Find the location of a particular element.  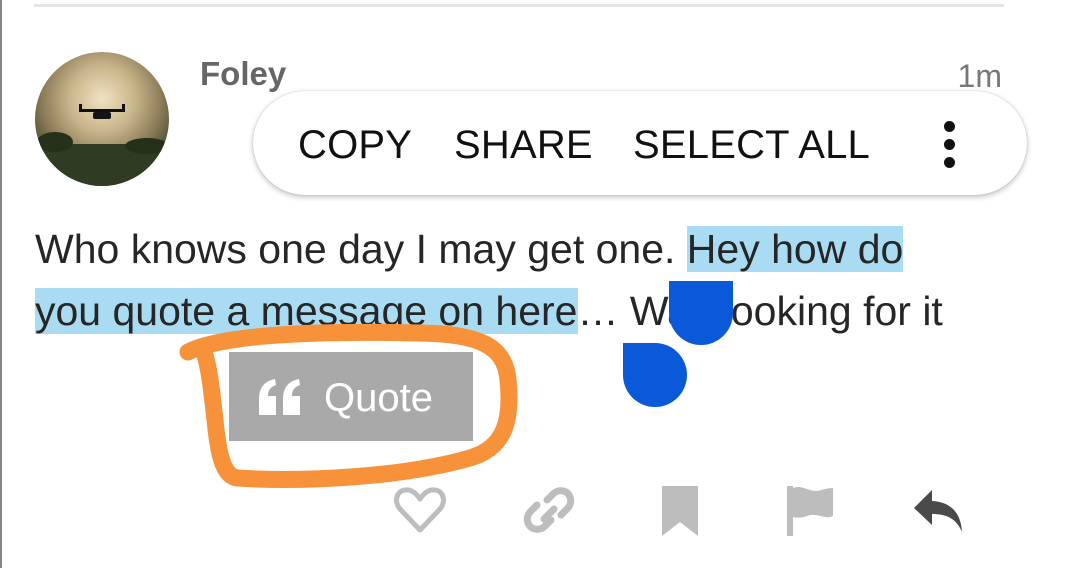

window-edge is located at coordinates (1, 284).